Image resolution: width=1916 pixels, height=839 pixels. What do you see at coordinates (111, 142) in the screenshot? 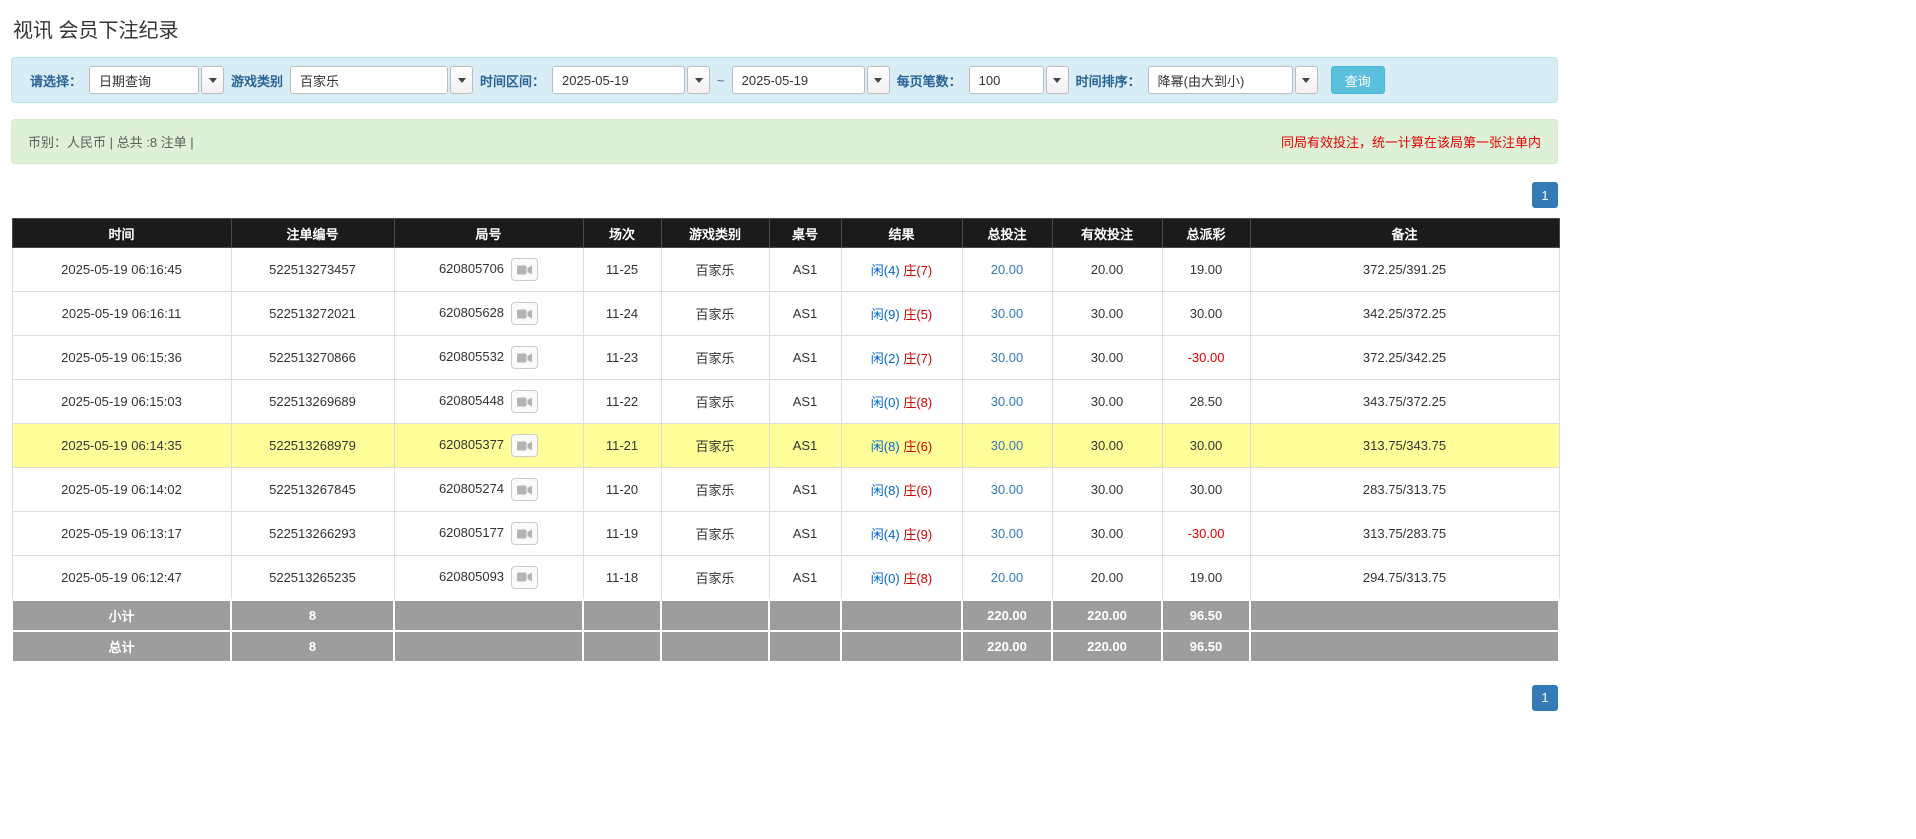
I see `currency-summary: 币别：人民币 | 总共 :8 注单 |` at bounding box center [111, 142].